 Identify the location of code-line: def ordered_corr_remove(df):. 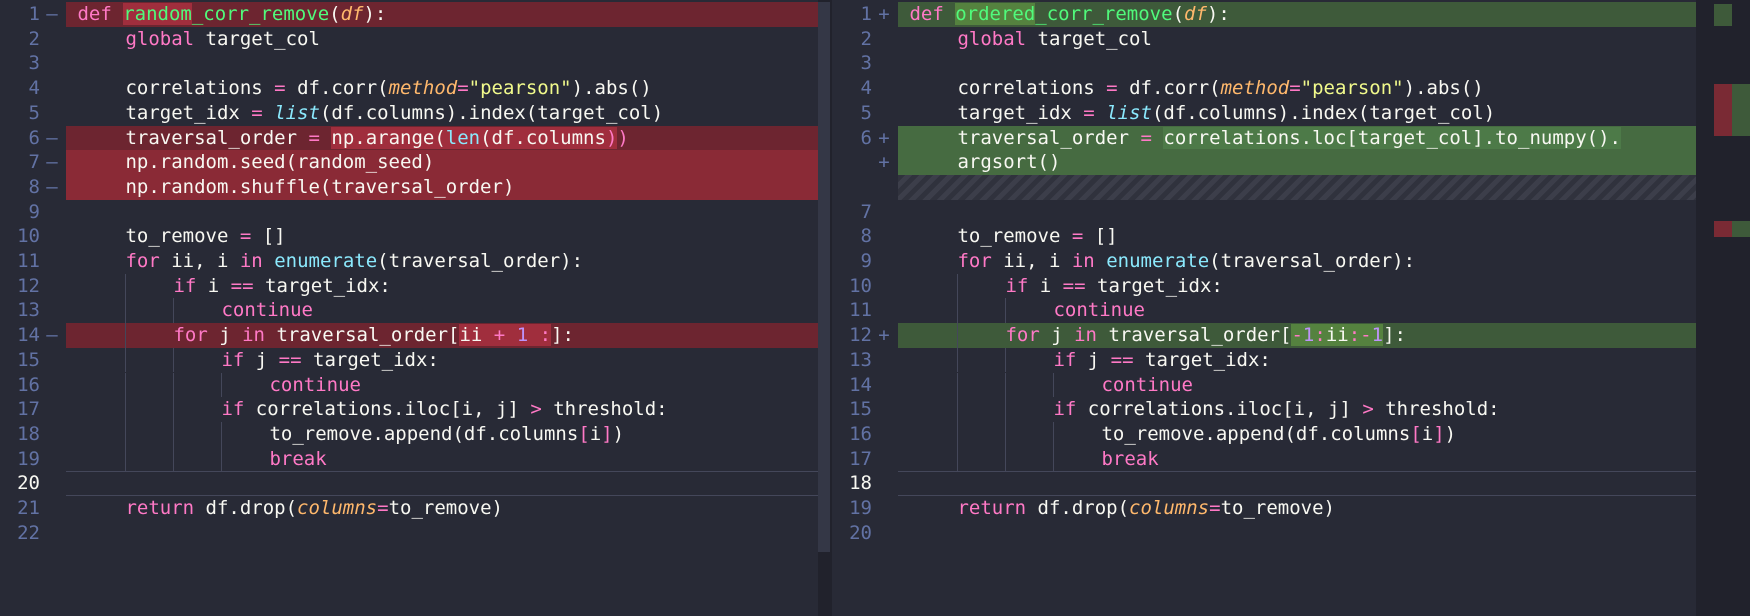
(1297, 14).